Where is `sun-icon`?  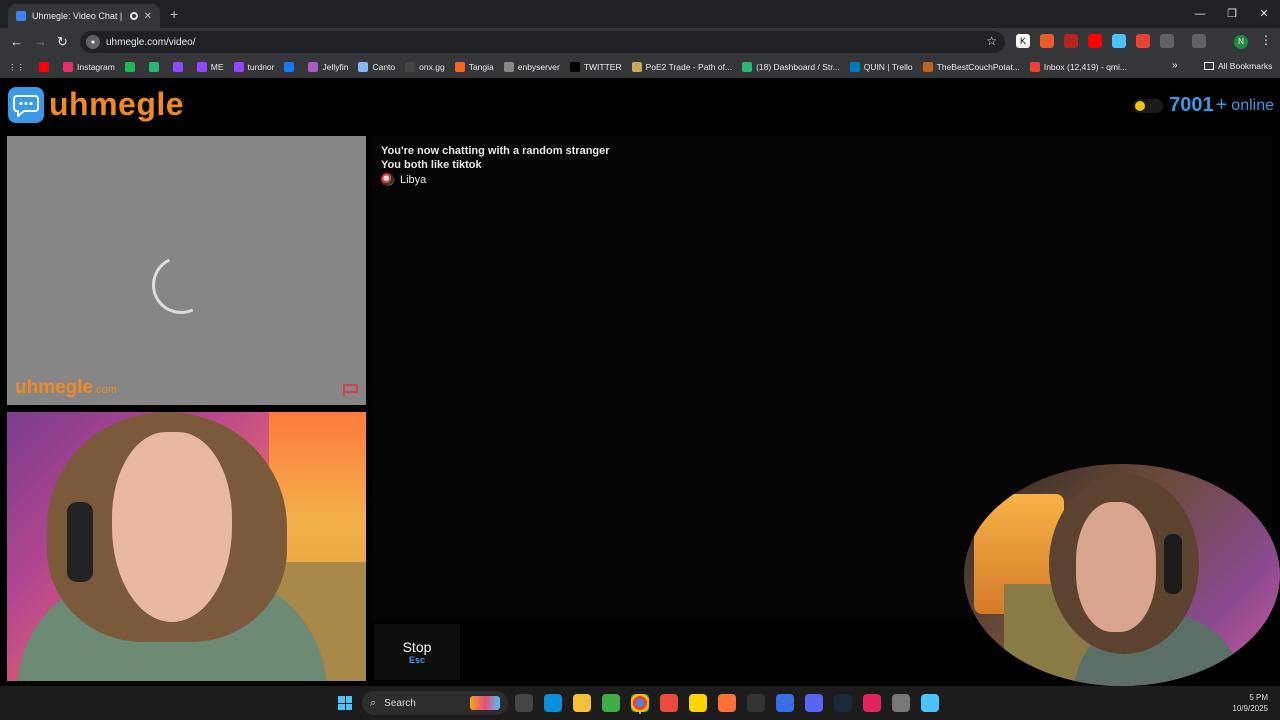
sun-icon is located at coordinates (1140, 105).